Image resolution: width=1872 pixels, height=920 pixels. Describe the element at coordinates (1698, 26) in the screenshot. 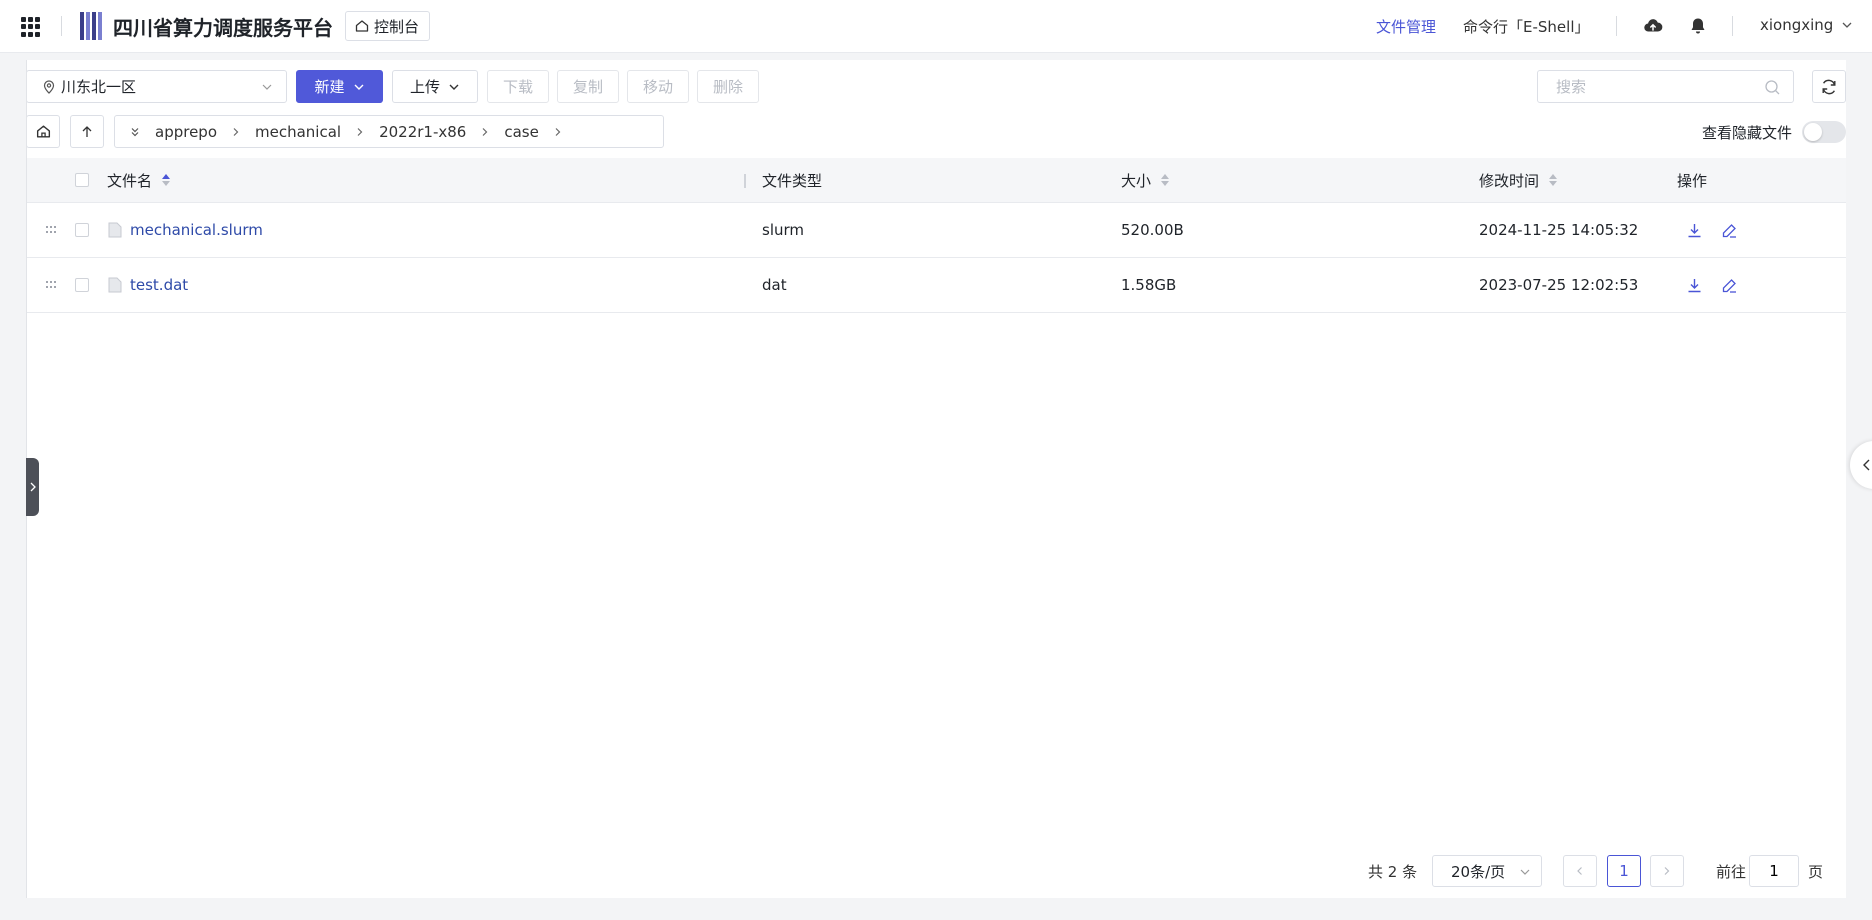

I see `bell-icon` at that location.